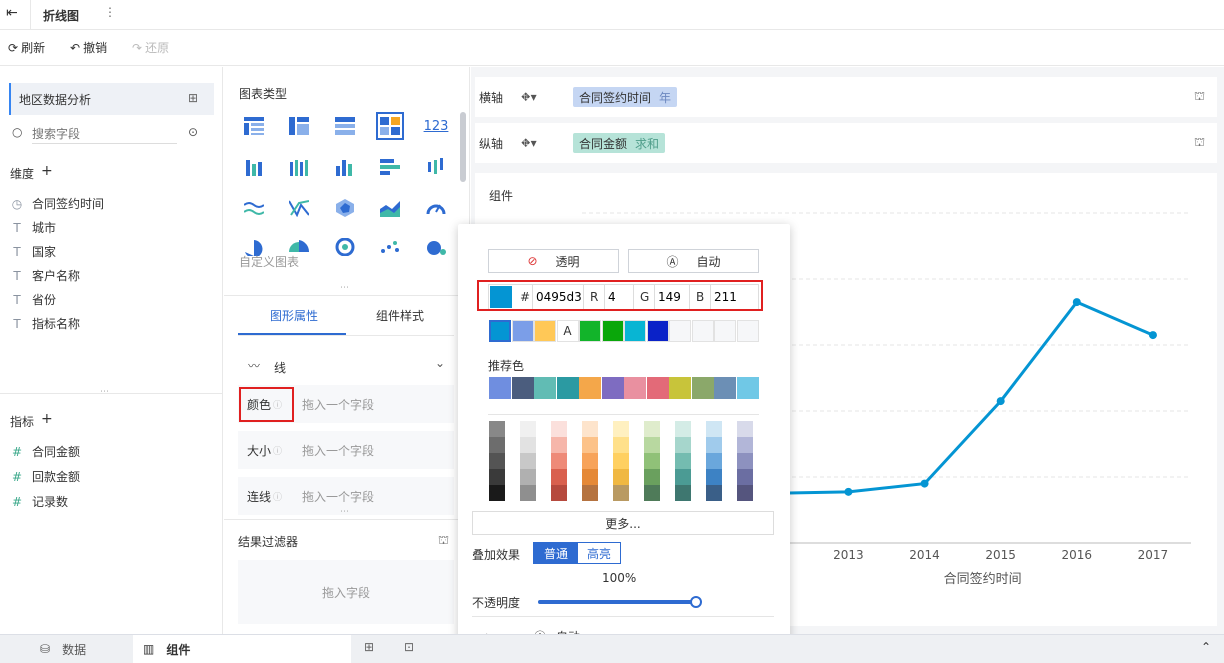 This screenshot has width=1224, height=663. Describe the element at coordinates (299, 208) in the screenshot. I see `radar-line-icon` at that location.